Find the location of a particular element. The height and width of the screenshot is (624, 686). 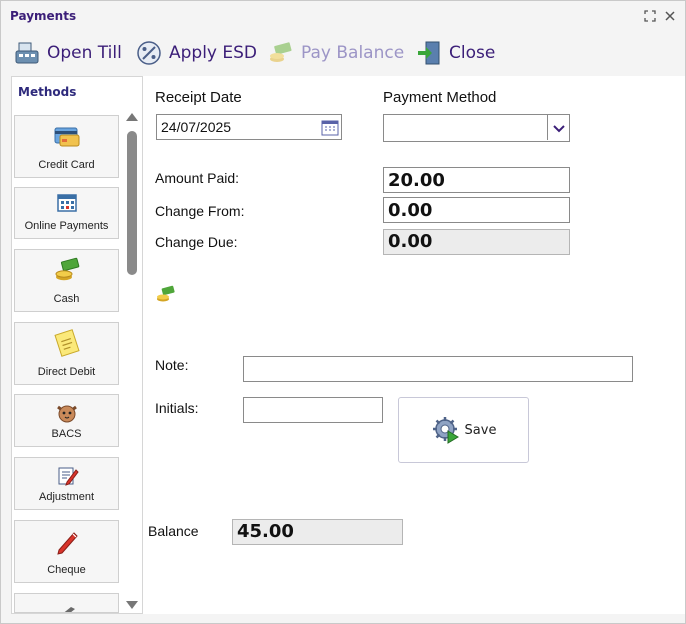

adjustment-icon is located at coordinates (67, 476).